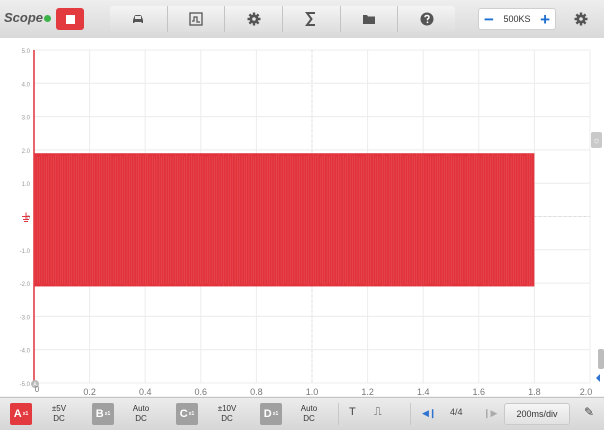 This screenshot has width=604, height=430. Describe the element at coordinates (26, 185) in the screenshot. I see `y-tick-label: 1.0` at that location.